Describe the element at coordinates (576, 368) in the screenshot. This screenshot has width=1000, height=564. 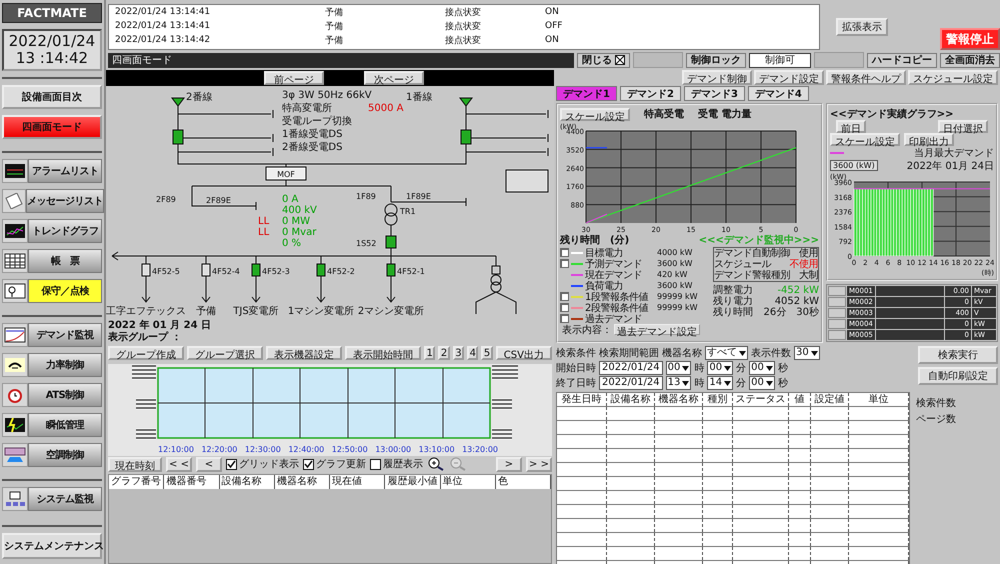
I see `start-time-label: 開始日時` at that location.